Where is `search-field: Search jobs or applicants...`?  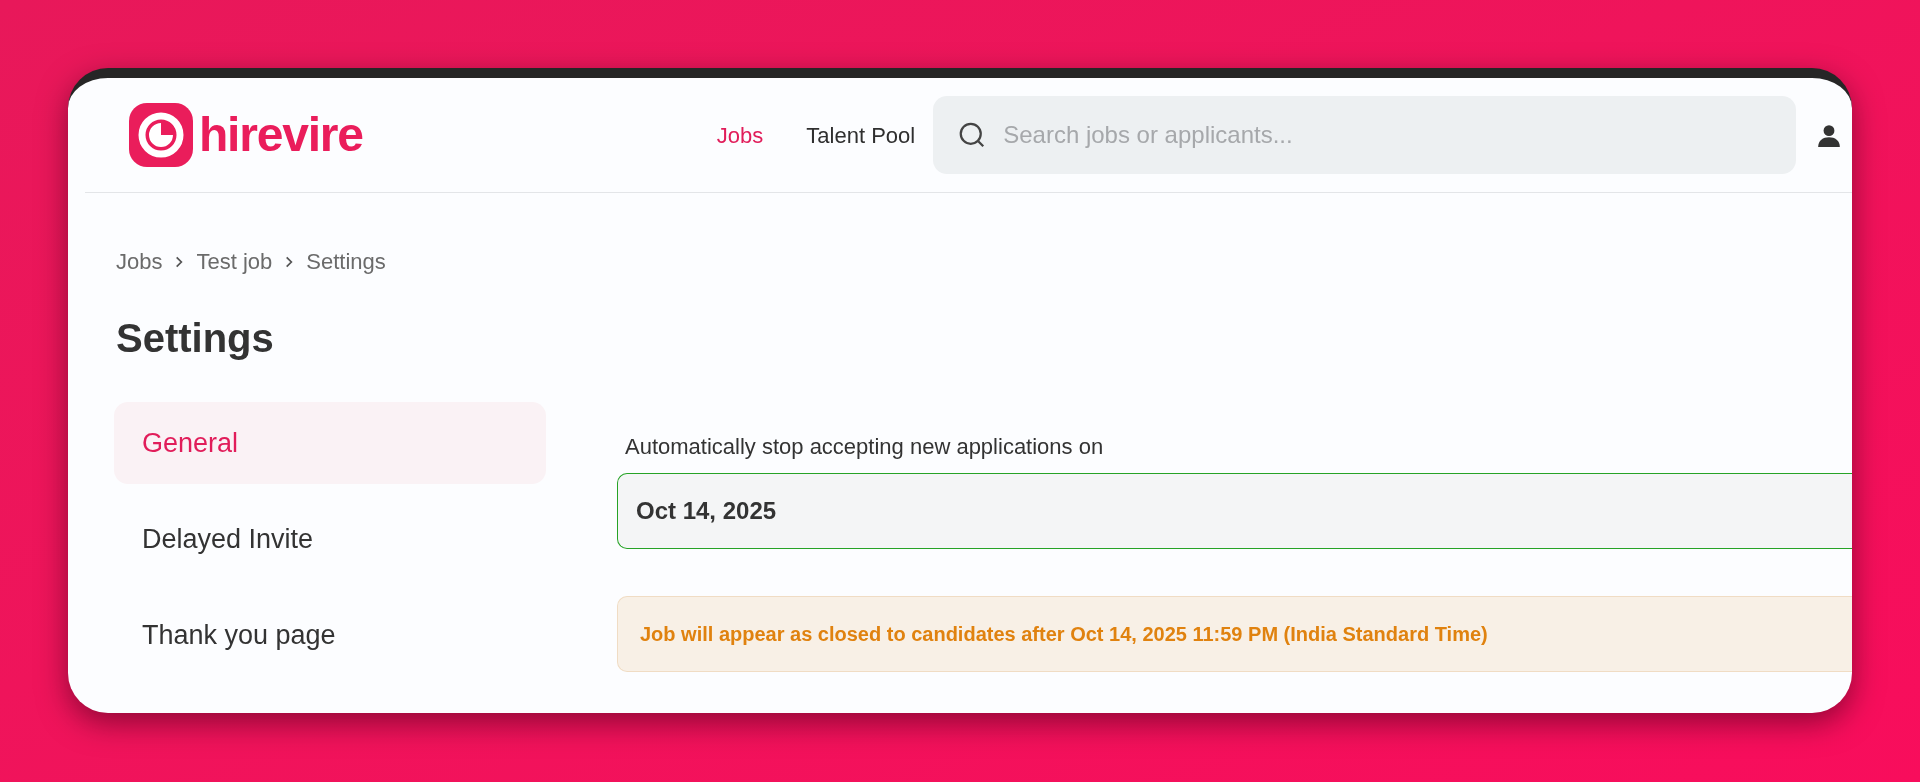 search-field: Search jobs or applicants... is located at coordinates (1365, 135).